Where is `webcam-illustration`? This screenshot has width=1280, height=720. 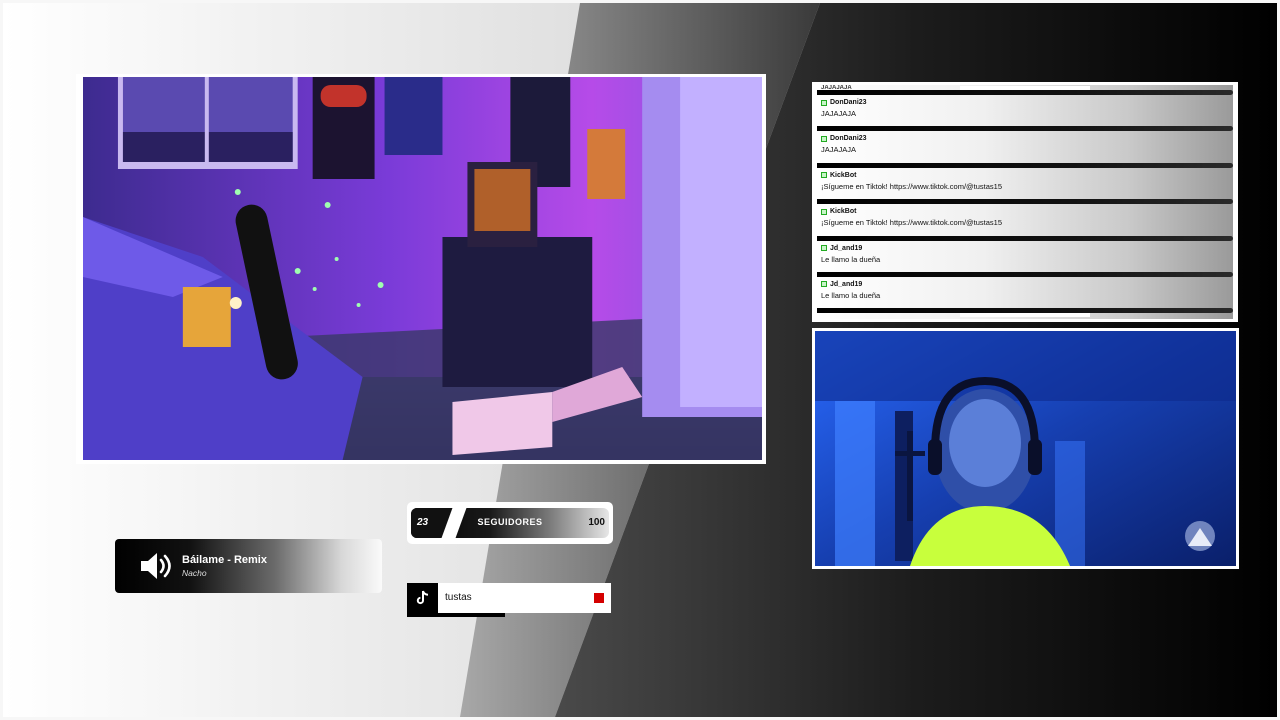
webcam-illustration is located at coordinates (1025, 448).